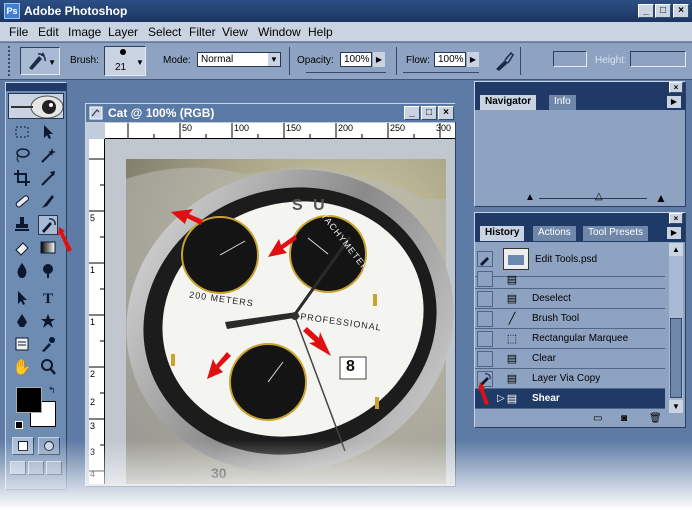 This screenshot has height=510, width=692. Describe the element at coordinates (22, 179) in the screenshot. I see `crop-tool` at that location.